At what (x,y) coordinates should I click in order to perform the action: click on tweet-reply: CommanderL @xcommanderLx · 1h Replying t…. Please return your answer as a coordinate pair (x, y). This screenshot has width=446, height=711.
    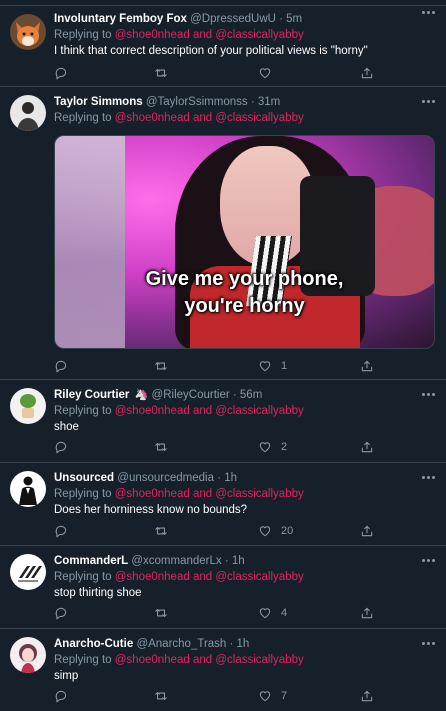
    Looking at the image, I should click on (223, 587).